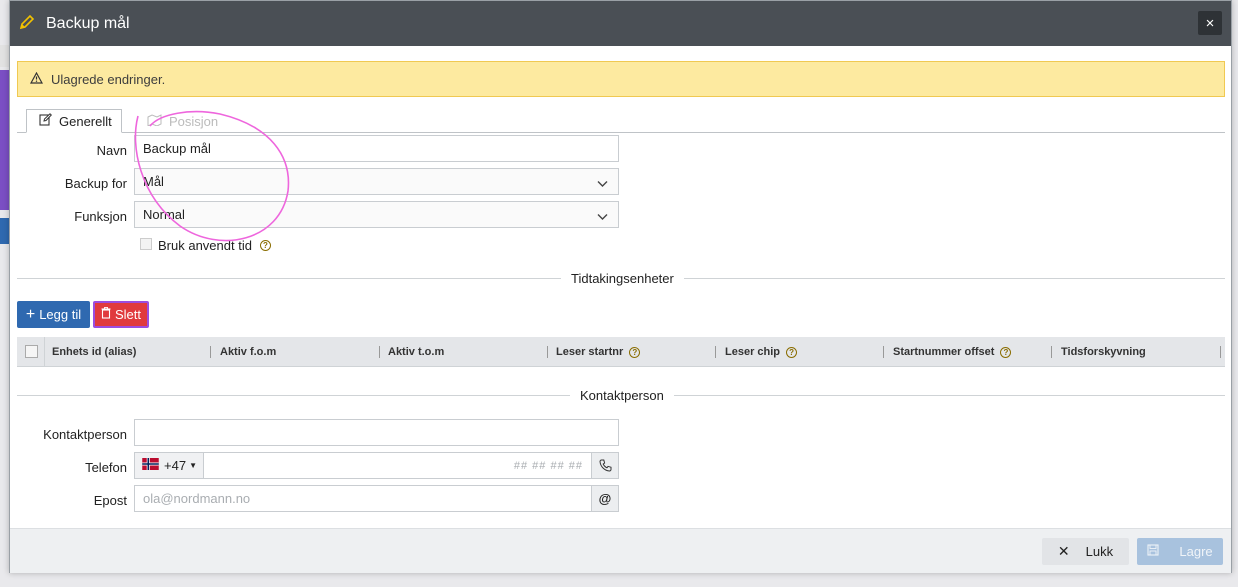 The width and height of the screenshot is (1238, 587). Describe the element at coordinates (194, 121) in the screenshot. I see `tab-posisjon-label: Posisjon` at that location.